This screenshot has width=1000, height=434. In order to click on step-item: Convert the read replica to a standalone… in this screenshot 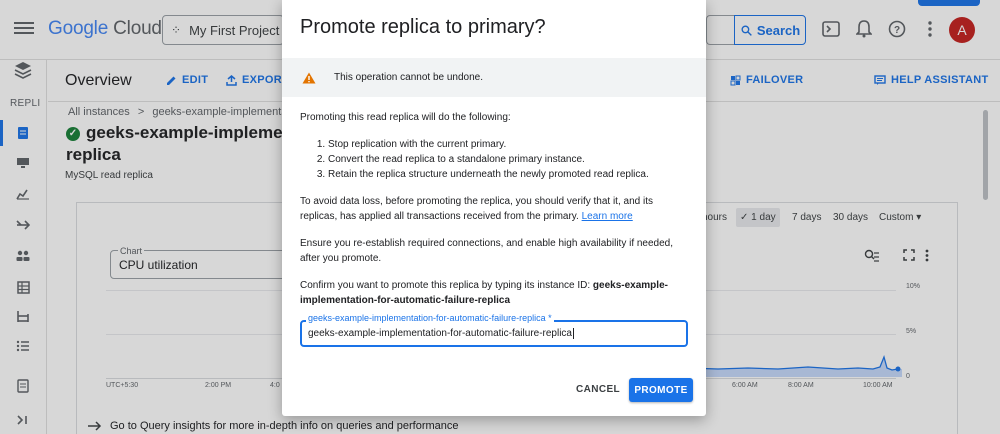, I will do `click(510, 159)`.